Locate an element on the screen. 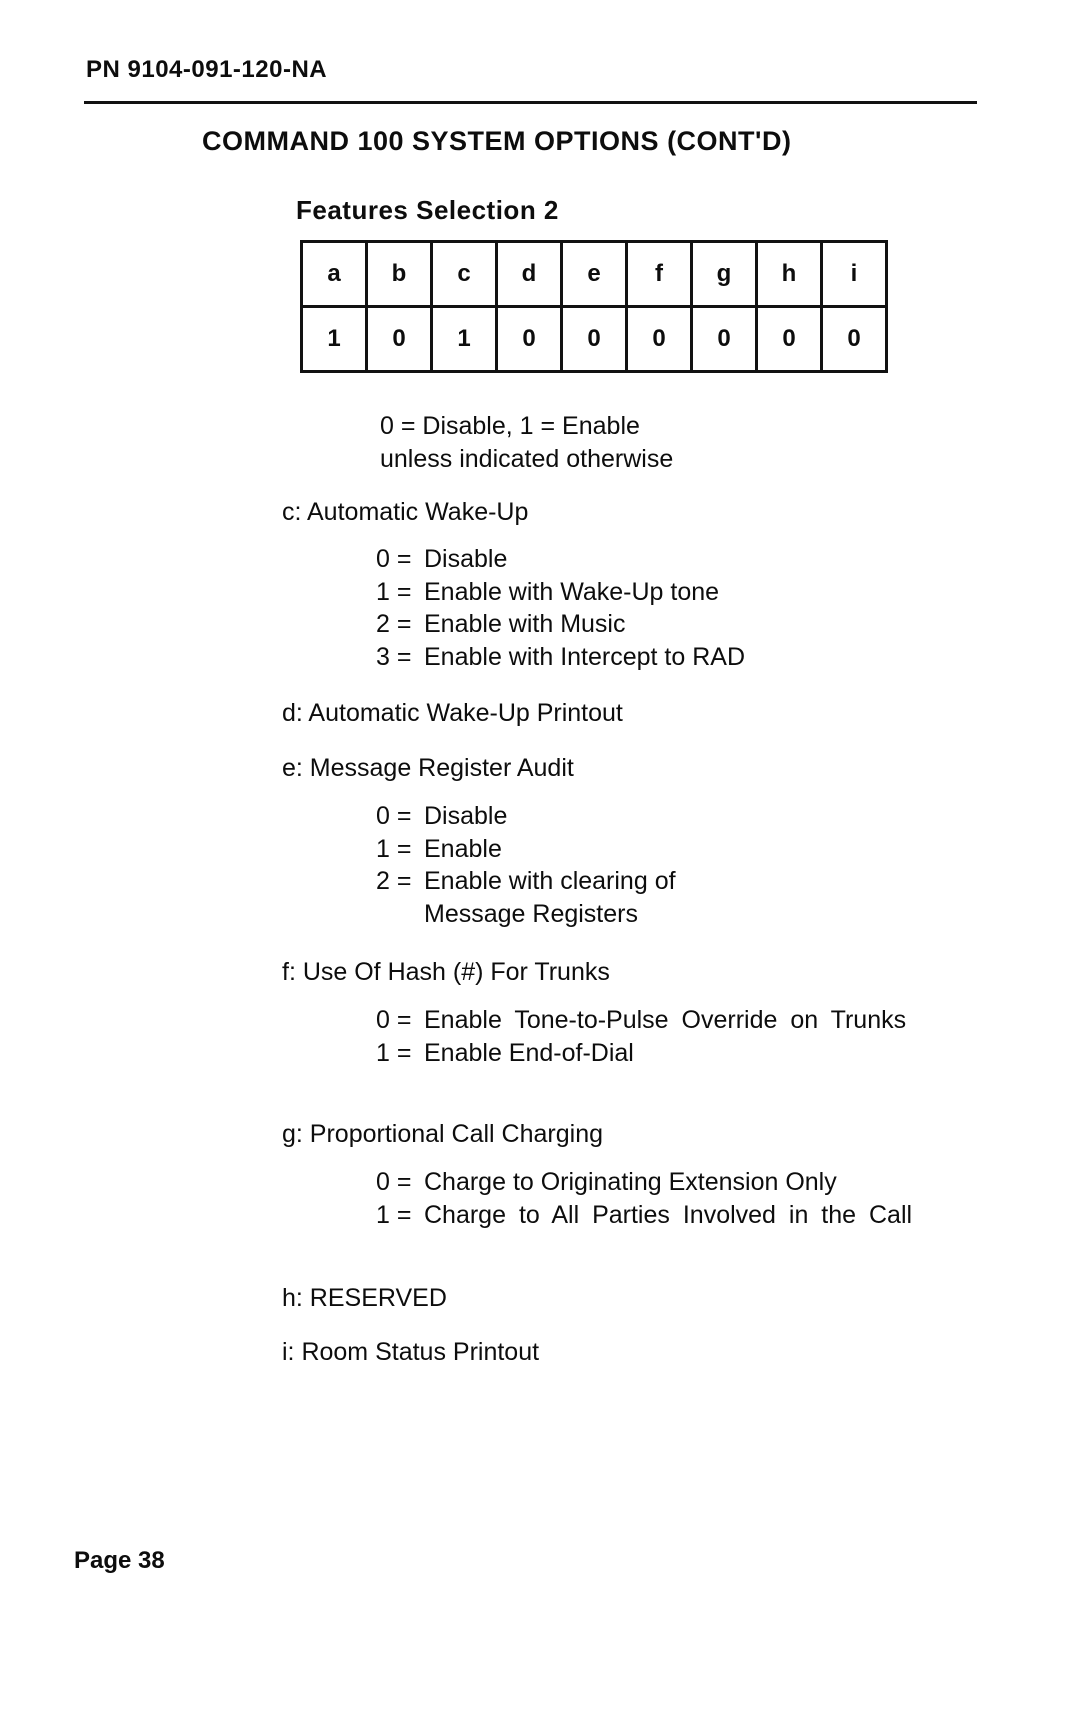  section-heading-i: i: Room Status Printout is located at coordinates (411, 1352).